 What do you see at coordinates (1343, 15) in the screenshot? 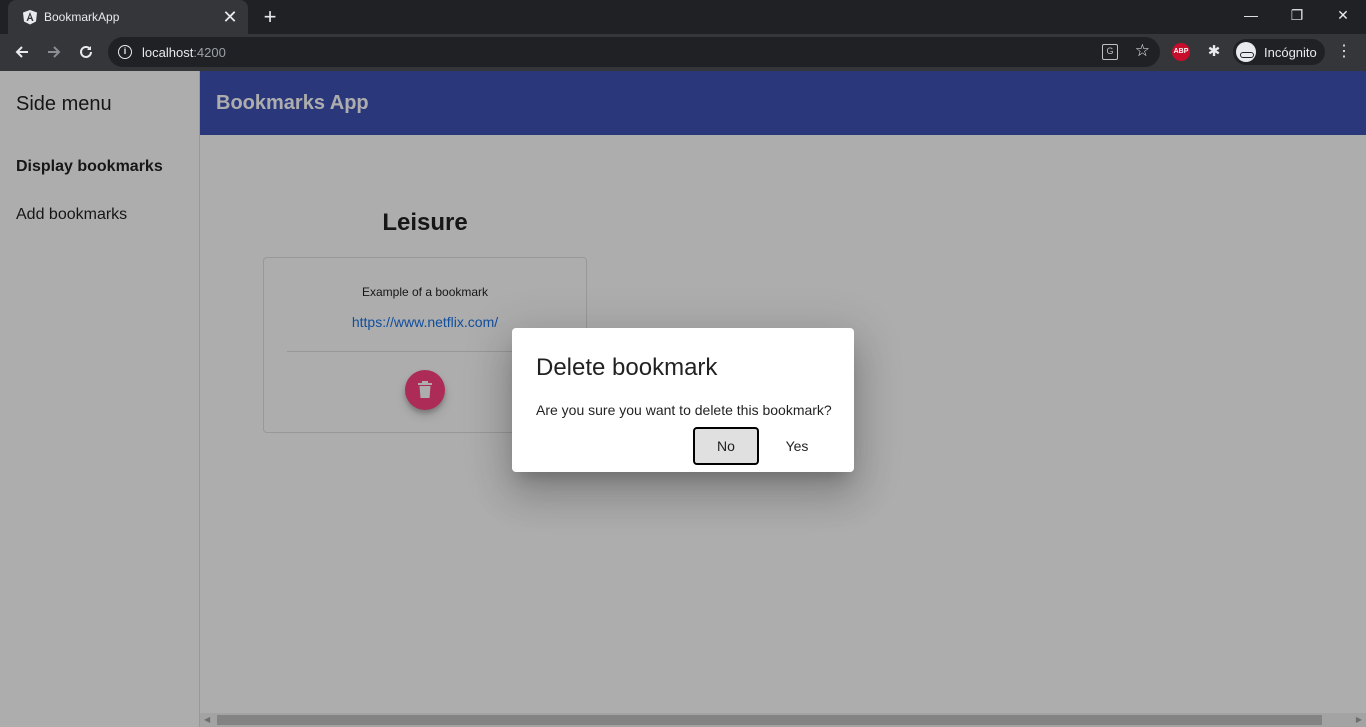
I see `window-close-button: ✕` at bounding box center [1343, 15].